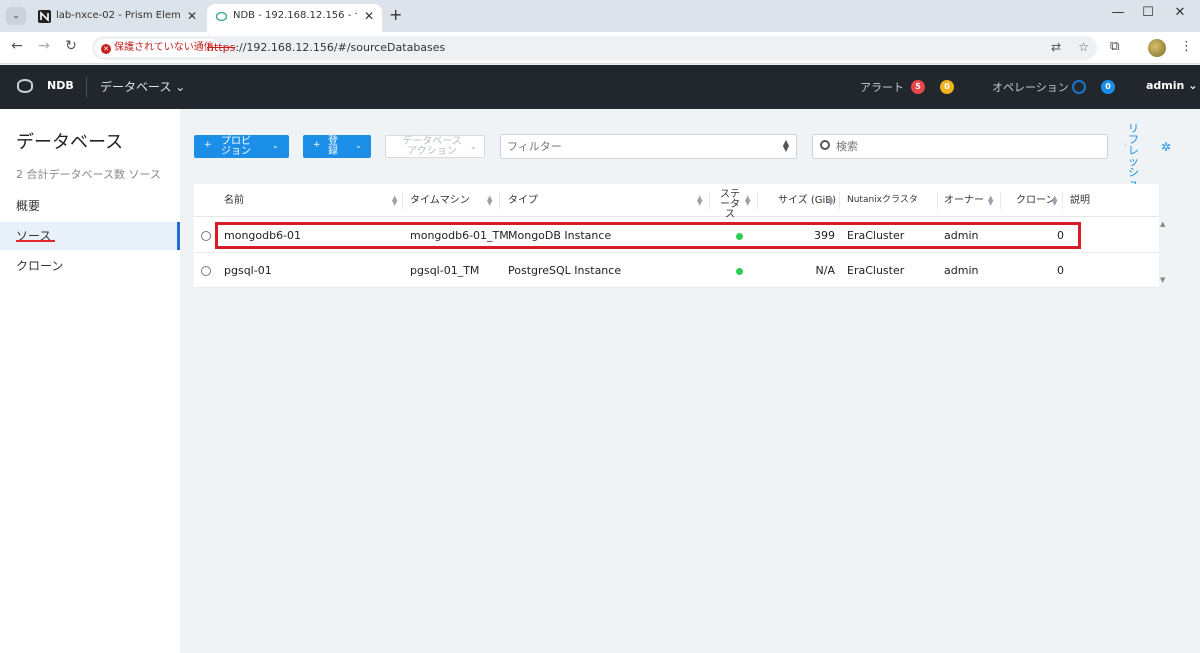 This screenshot has height=653, width=1200. Describe the element at coordinates (1118, 12) in the screenshot. I see `minimize-button: —` at that location.